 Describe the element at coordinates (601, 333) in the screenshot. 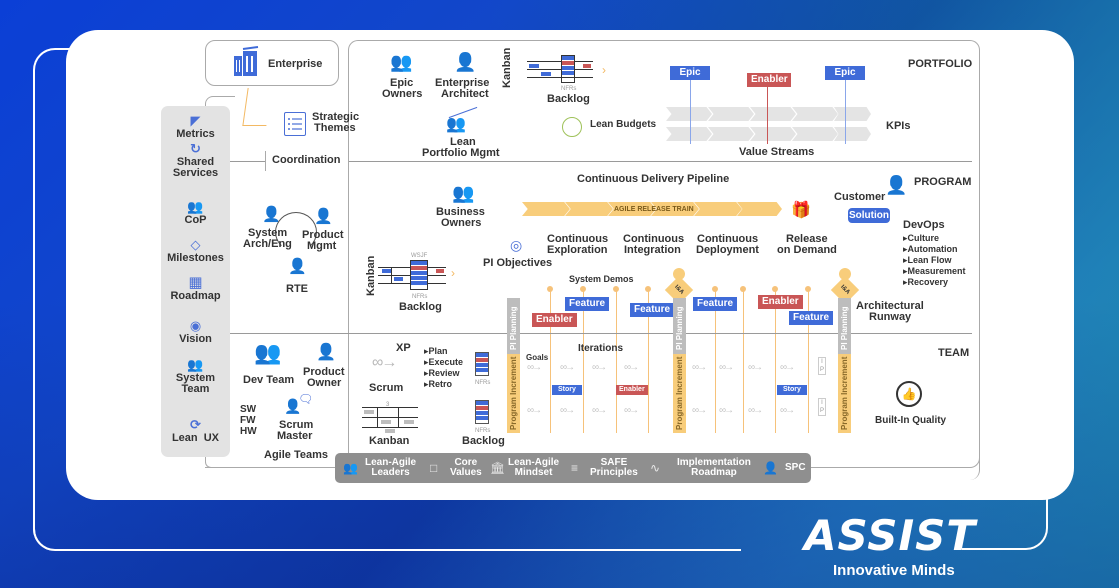

I see `program-team-divider` at that location.